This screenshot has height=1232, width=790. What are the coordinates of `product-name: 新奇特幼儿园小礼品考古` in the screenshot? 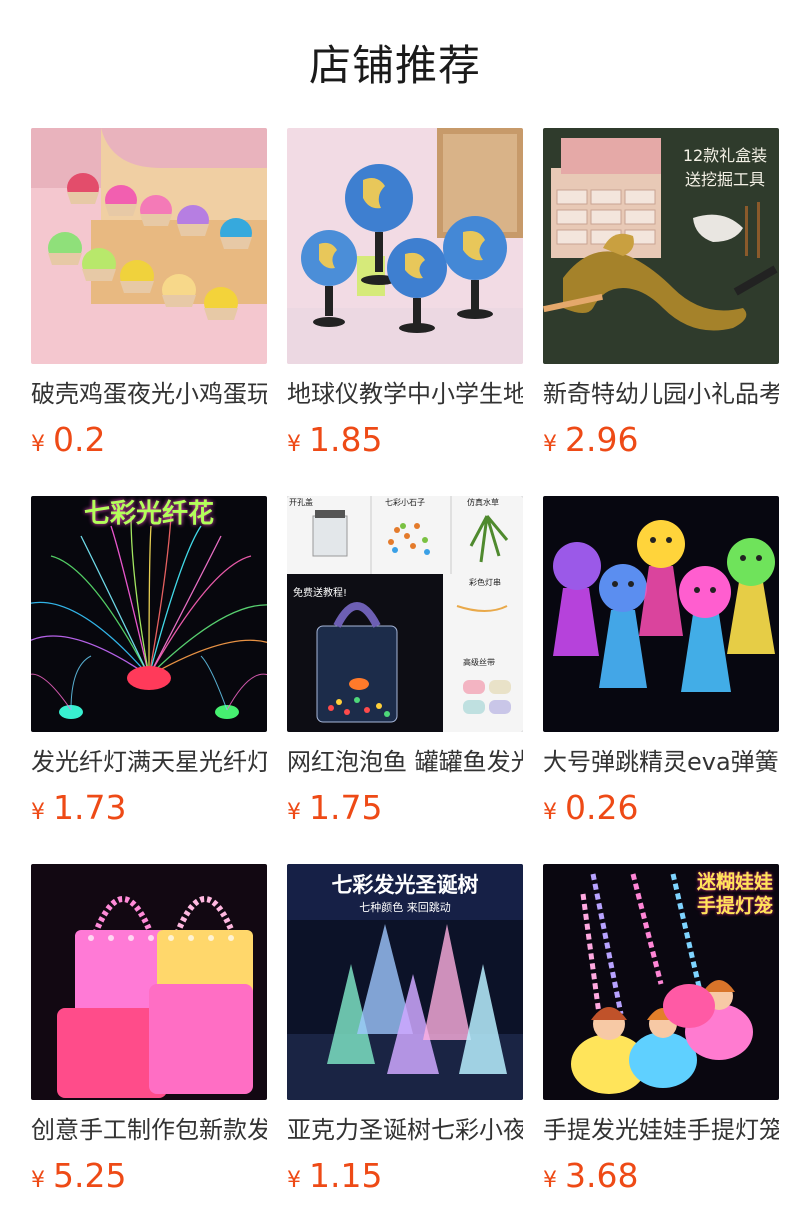 It's located at (661, 394).